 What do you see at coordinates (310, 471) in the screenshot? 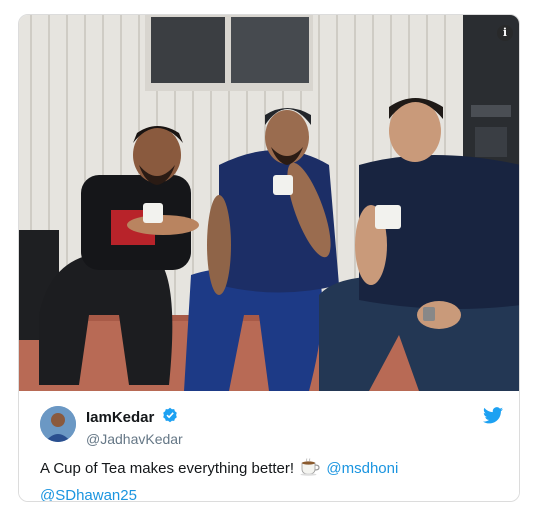
I see `tea-cup-icon` at bounding box center [310, 471].